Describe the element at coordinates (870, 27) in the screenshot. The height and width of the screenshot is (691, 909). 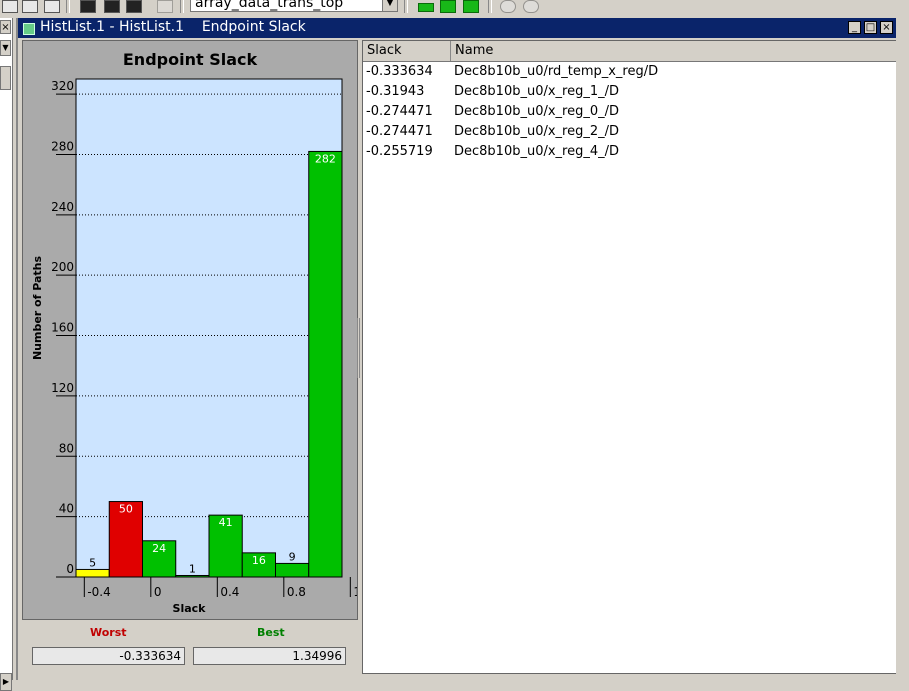
I see `maximize-button: □` at that location.